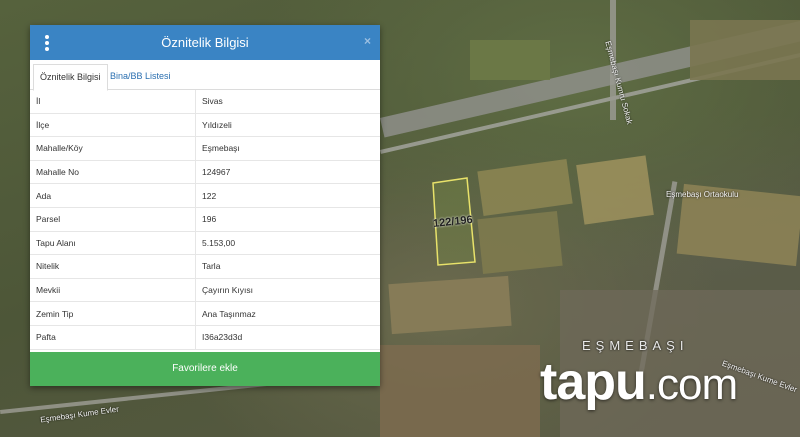  I want to click on row-key: Mahalle No, so click(113, 172).